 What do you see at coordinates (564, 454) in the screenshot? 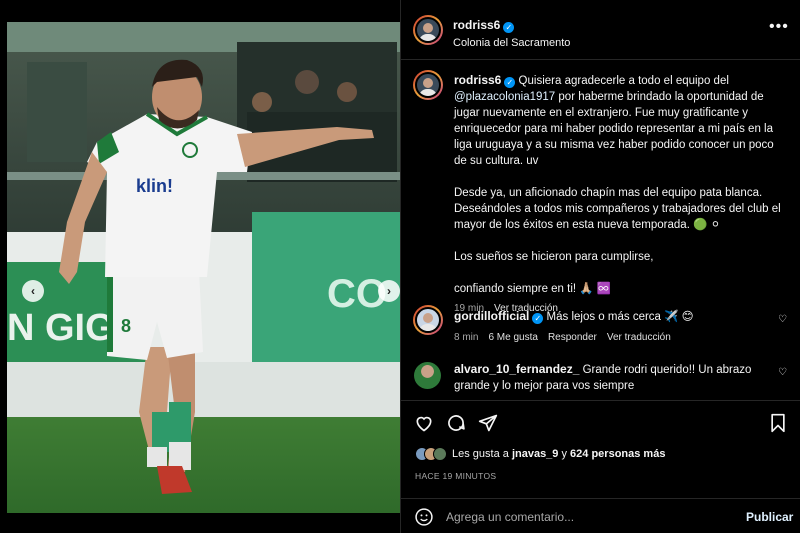
I see `likes-middle: y` at bounding box center [564, 454].